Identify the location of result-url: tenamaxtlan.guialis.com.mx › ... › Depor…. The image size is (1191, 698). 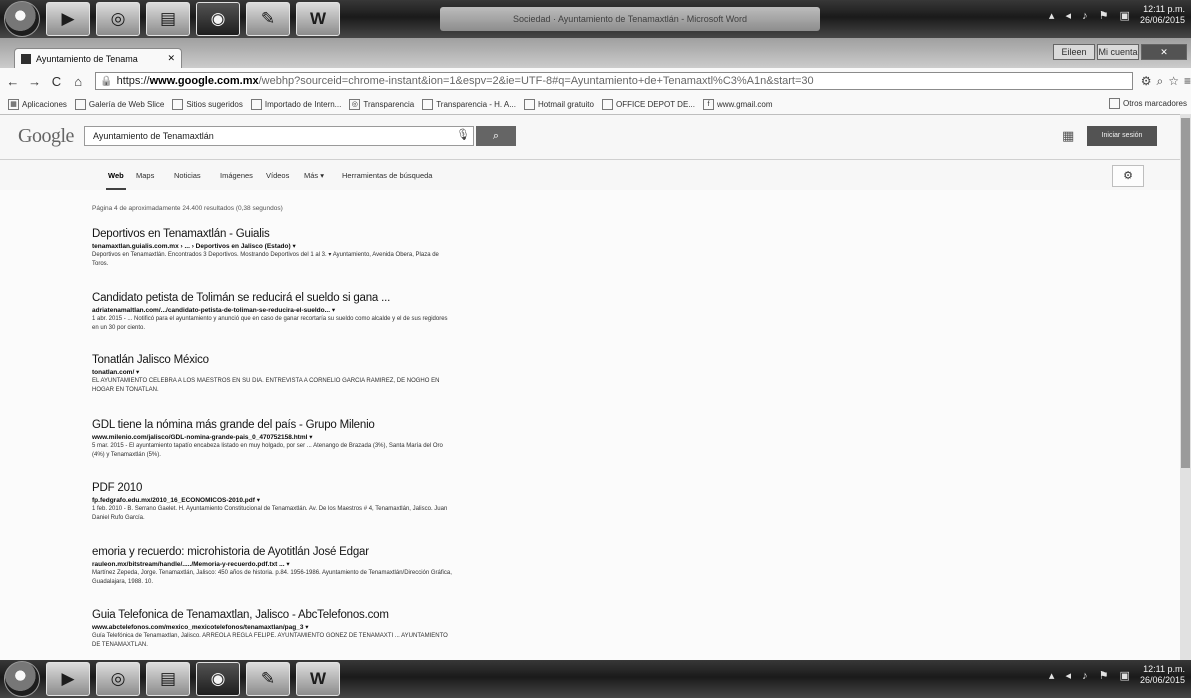
(272, 246).